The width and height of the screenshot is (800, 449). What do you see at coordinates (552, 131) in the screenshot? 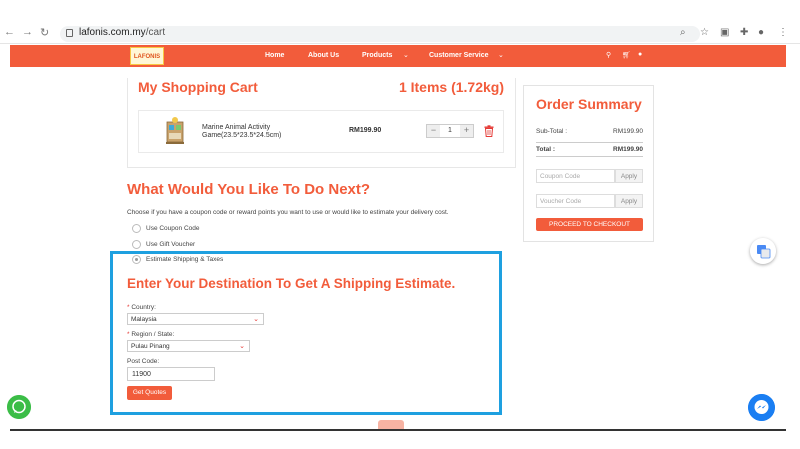
I see `subtotal-label: Sub-Total :` at bounding box center [552, 131].